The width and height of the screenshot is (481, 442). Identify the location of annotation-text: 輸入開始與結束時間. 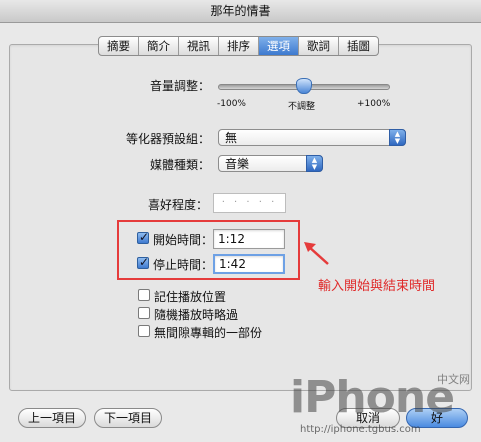
(377, 286).